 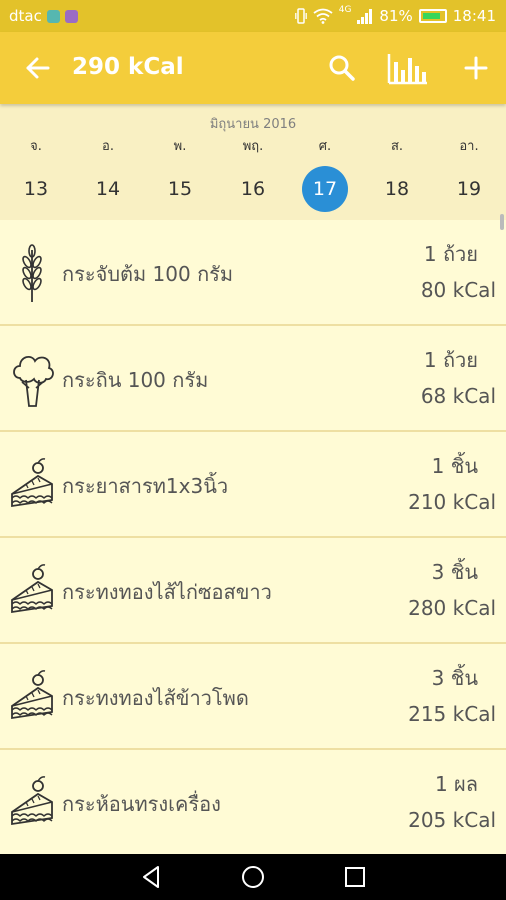 What do you see at coordinates (432, 16) in the screenshot?
I see `battery-icon` at bounding box center [432, 16].